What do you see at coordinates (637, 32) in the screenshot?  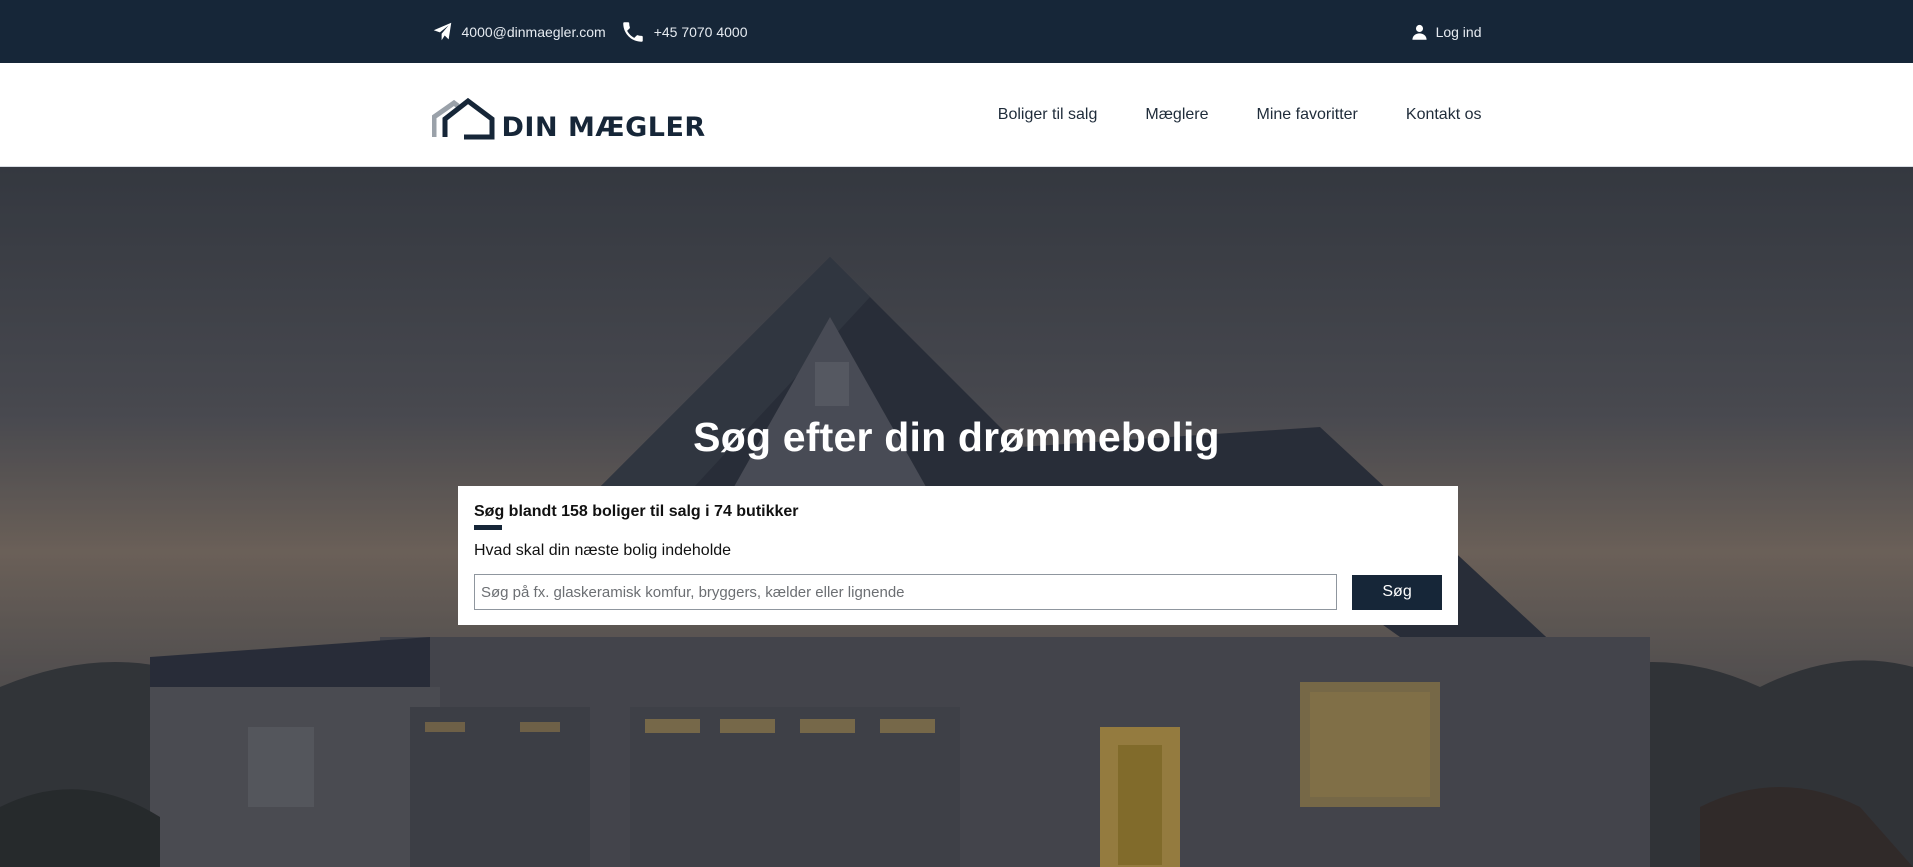 I see `phone-icon` at bounding box center [637, 32].